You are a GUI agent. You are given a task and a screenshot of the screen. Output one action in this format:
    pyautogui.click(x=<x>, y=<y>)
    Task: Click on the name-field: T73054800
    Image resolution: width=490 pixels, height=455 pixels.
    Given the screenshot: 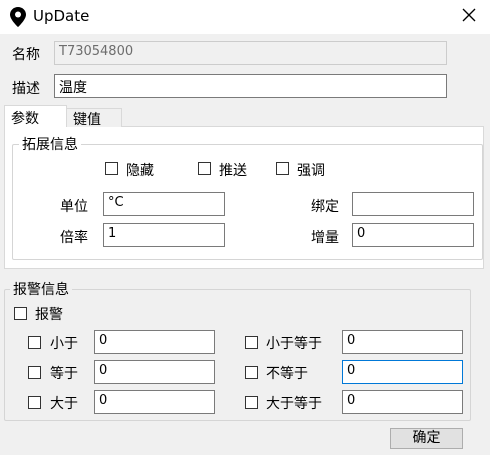 What is the action you would take?
    pyautogui.click(x=250, y=53)
    